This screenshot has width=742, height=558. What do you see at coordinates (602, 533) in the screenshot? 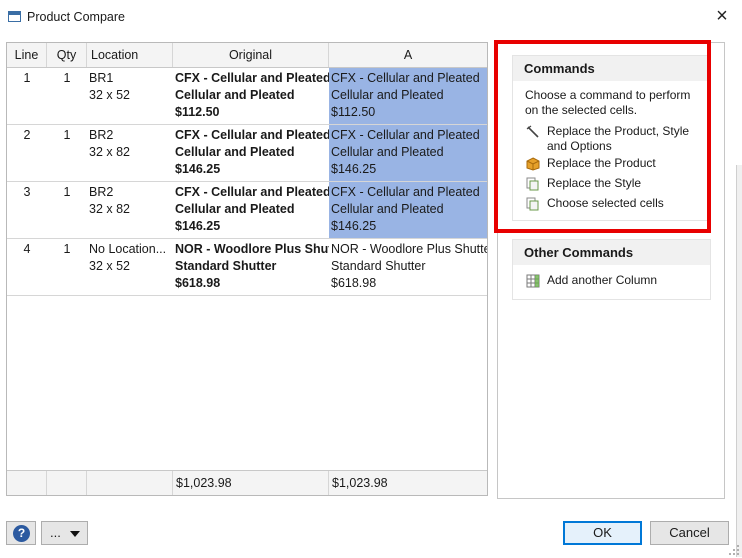
I see `ok-button: OK` at bounding box center [602, 533].